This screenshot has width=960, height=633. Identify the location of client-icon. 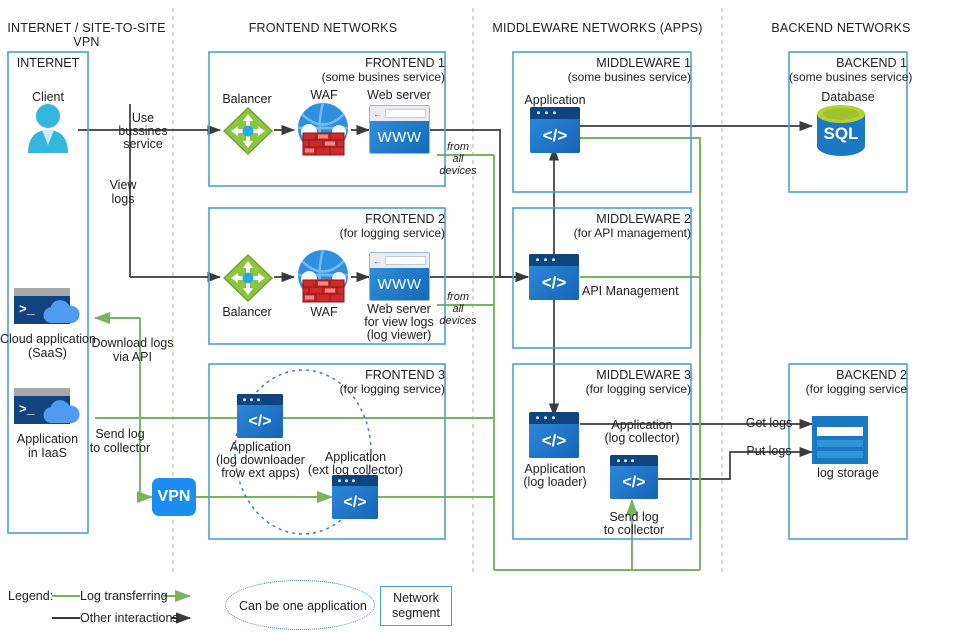
(48, 128).